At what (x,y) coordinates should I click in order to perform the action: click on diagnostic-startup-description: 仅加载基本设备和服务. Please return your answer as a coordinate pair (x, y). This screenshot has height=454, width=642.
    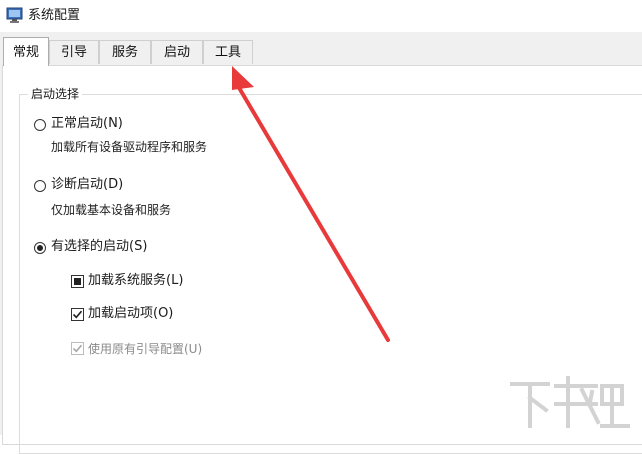
    Looking at the image, I should click on (111, 210).